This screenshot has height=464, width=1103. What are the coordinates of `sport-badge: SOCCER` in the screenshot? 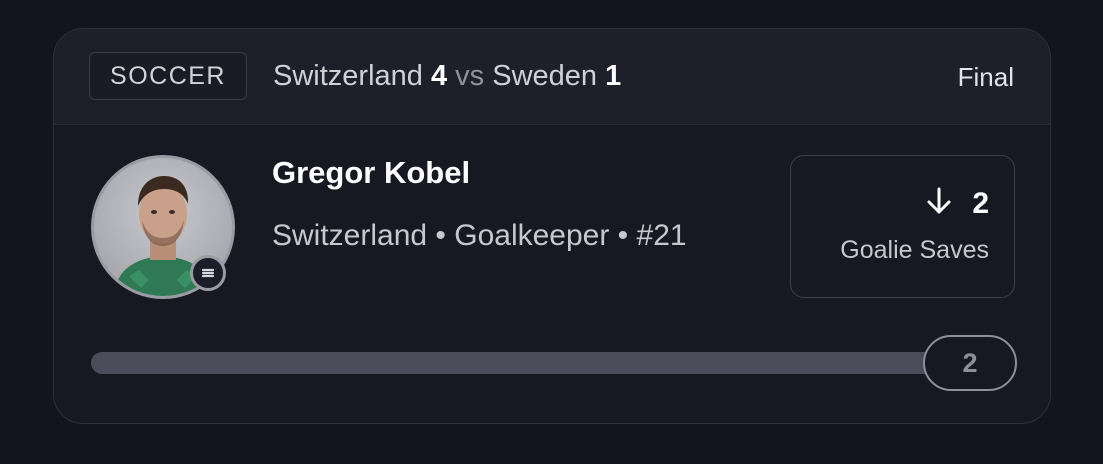 It's located at (168, 76).